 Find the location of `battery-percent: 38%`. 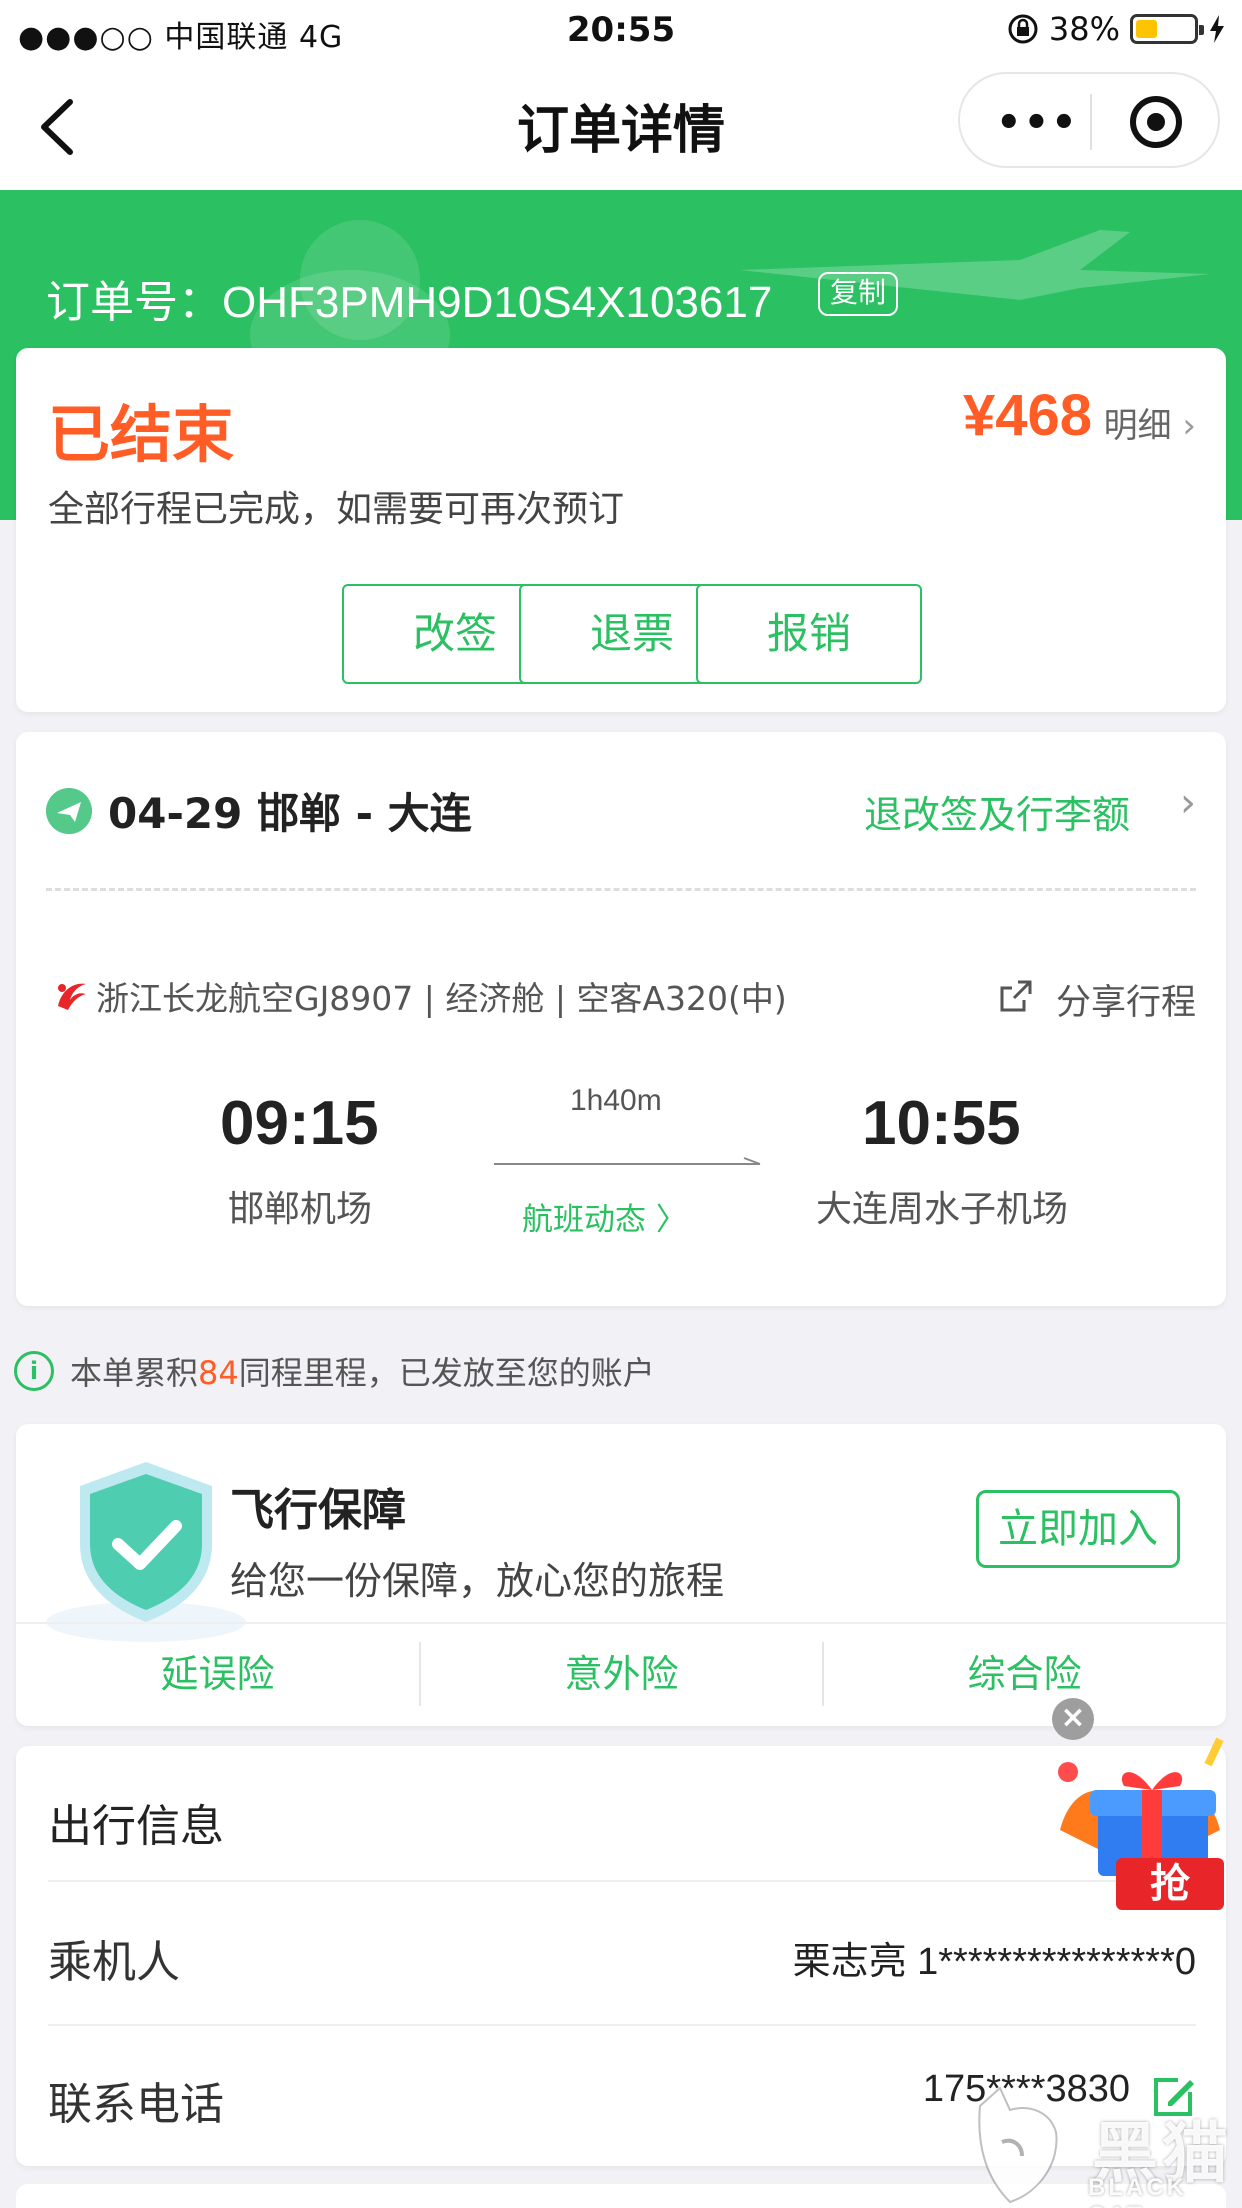

battery-percent: 38% is located at coordinates (1084, 29).